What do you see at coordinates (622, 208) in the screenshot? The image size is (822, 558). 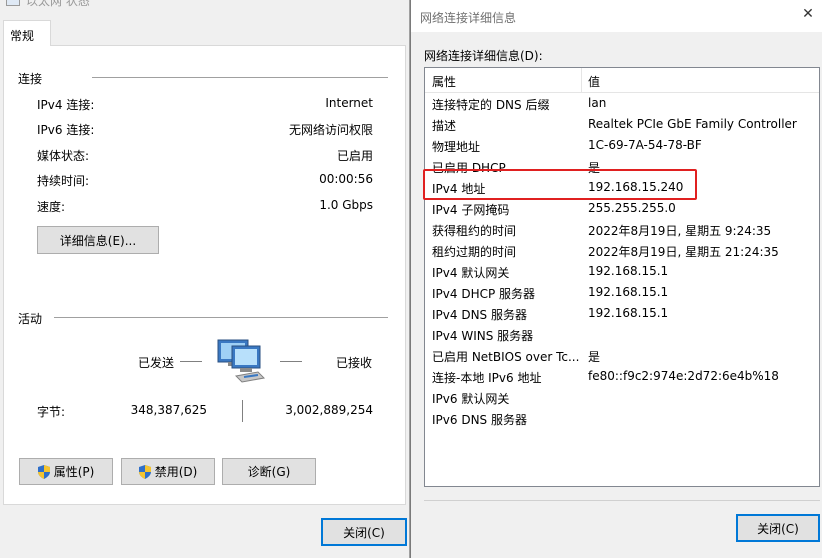 I see `list-item: IPv4 子网掩码 255.255.255.0` at bounding box center [622, 208].